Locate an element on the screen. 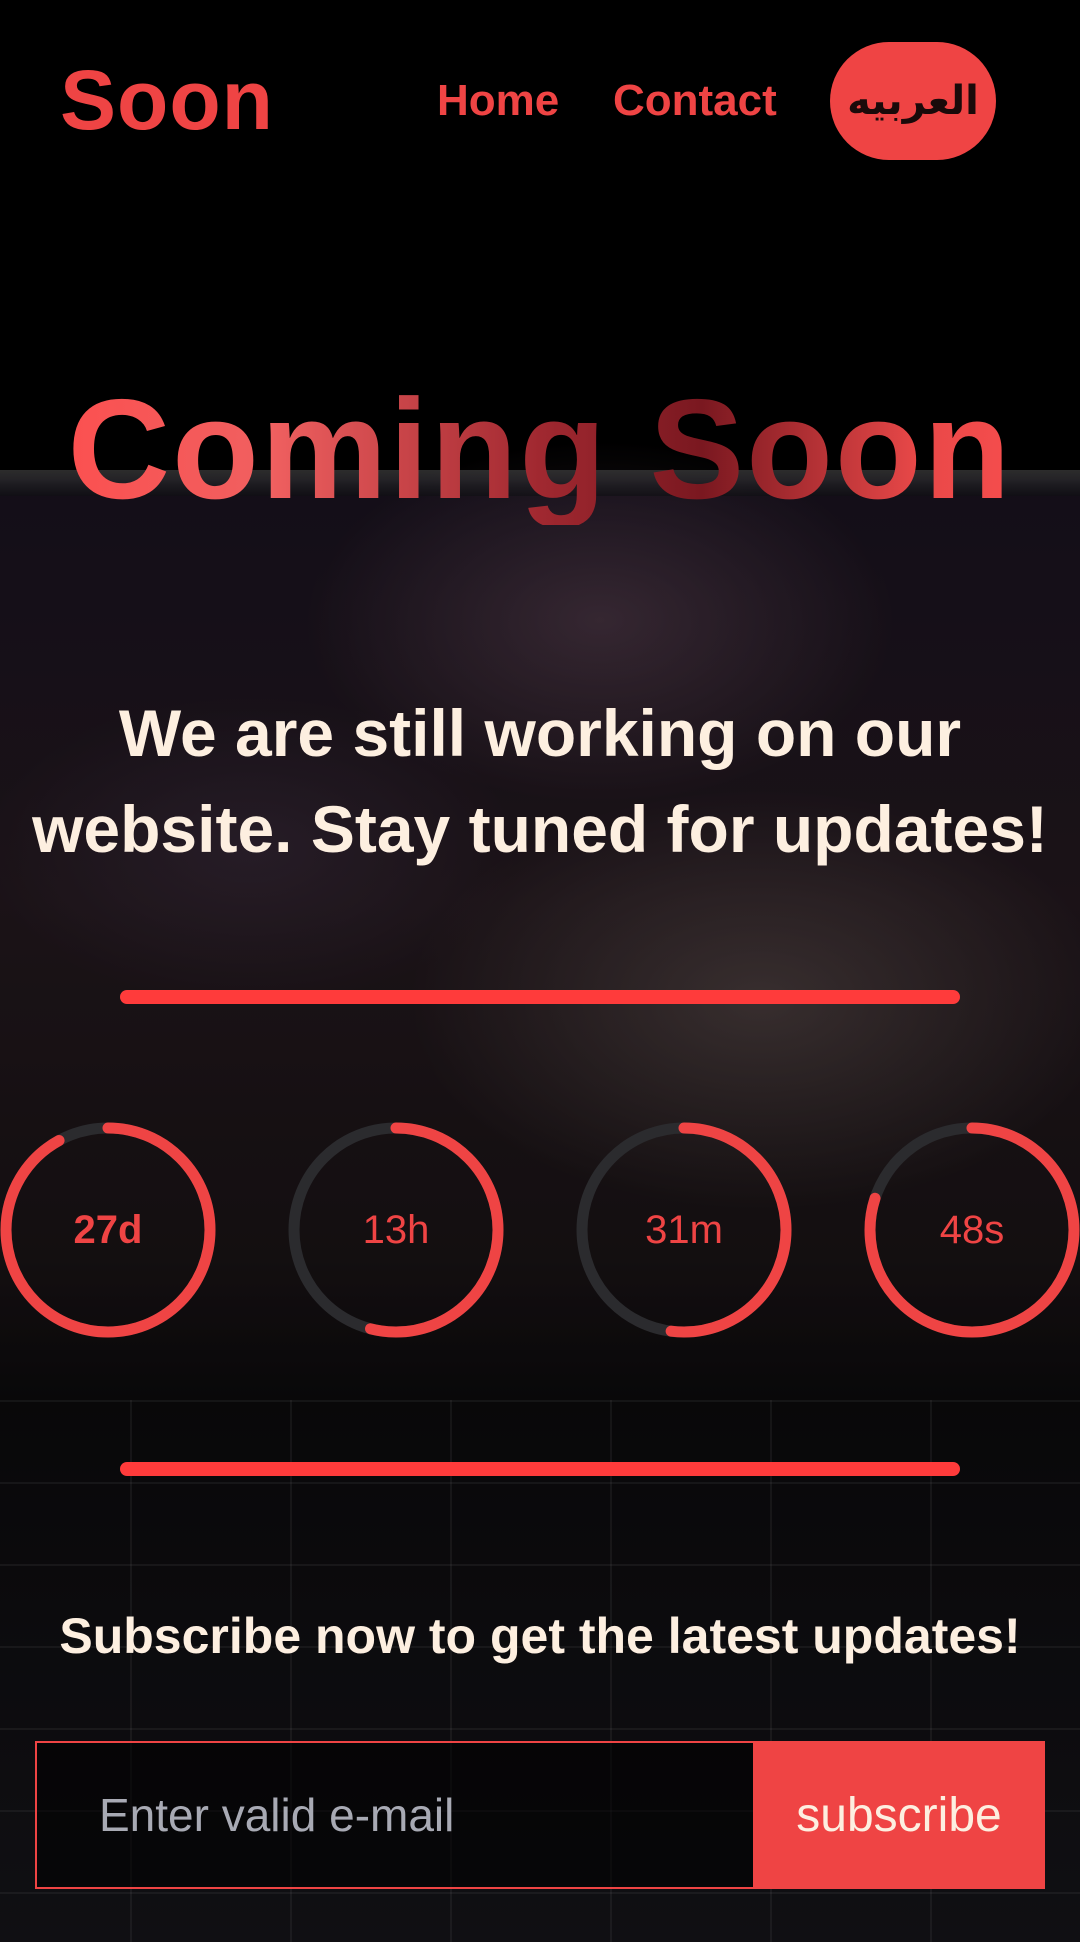 The image size is (1080, 1942). countdown-hours-value: 13h is located at coordinates (396, 1229).